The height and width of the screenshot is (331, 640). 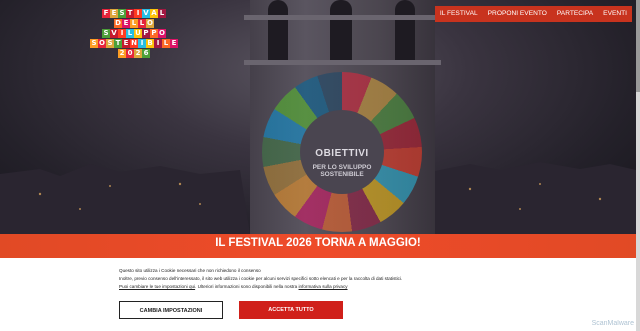 What do you see at coordinates (154, 13) in the screenshot?
I see `logo-letter: A` at bounding box center [154, 13].